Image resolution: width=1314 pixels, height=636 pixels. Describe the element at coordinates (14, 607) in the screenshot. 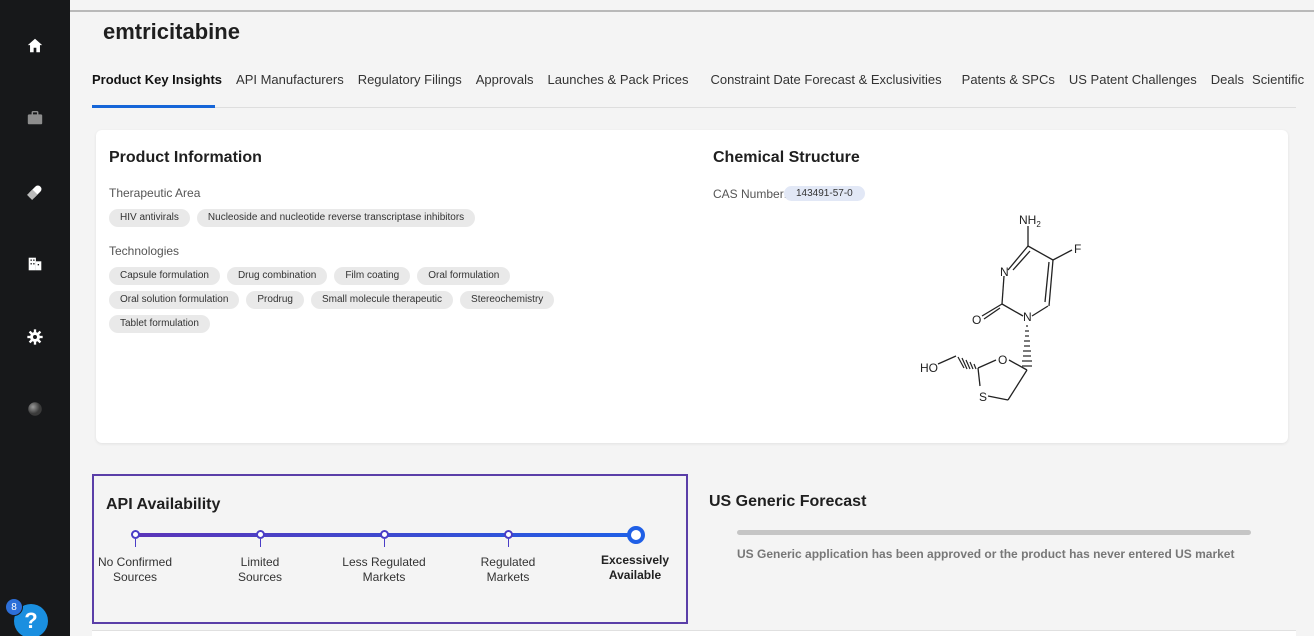

I see `help-badge: 8` at that location.